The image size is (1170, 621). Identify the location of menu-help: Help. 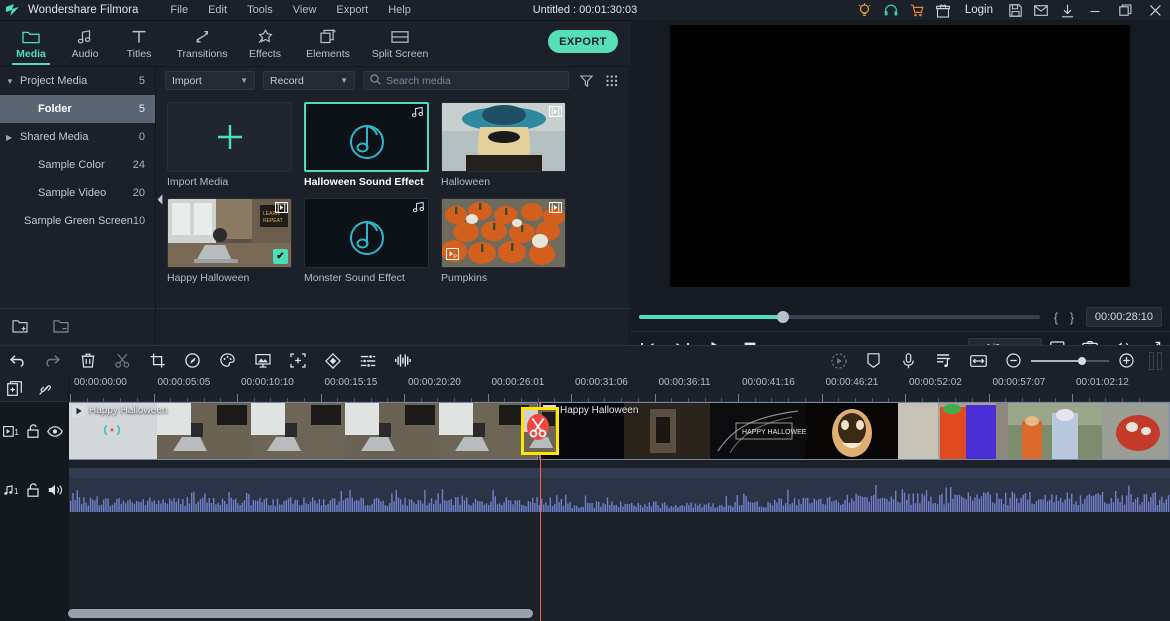
(399, 10).